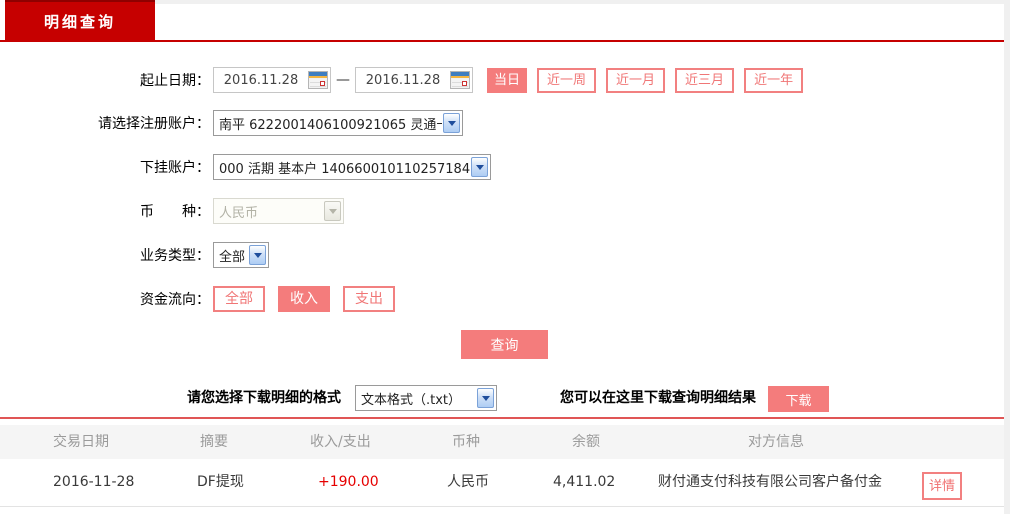  Describe the element at coordinates (502, 418) in the screenshot. I see `table-divider` at that location.